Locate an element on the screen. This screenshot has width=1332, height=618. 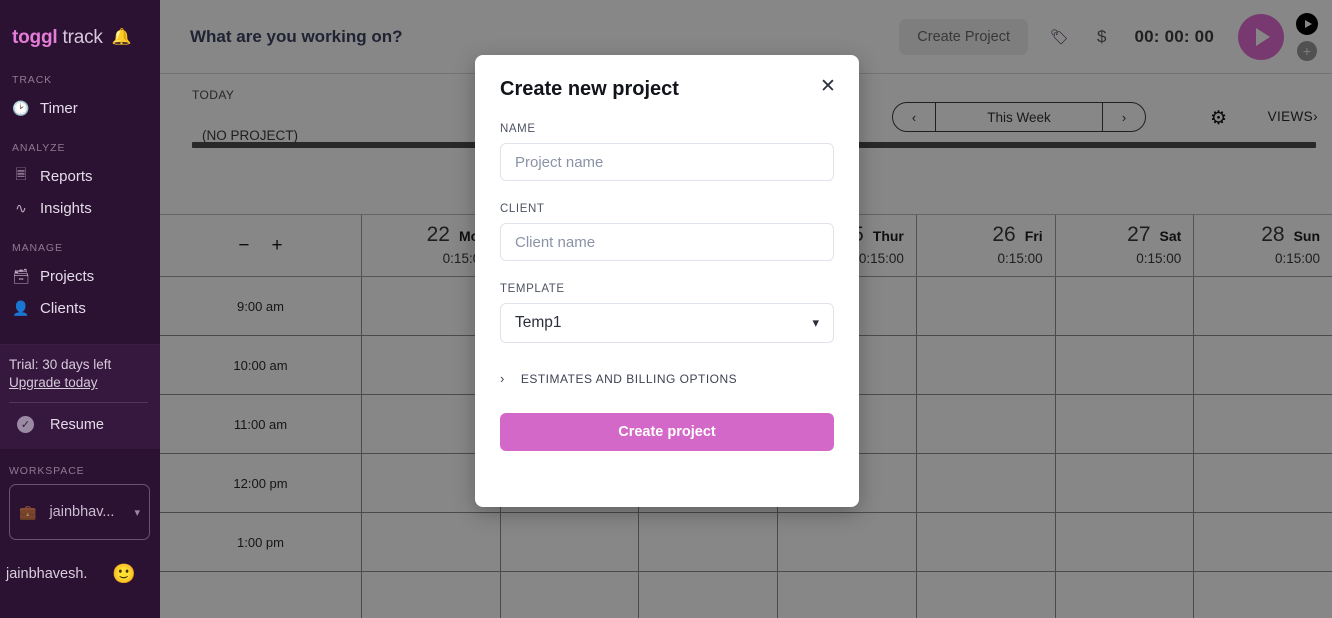
client-field-label: CLIENT is located at coordinates (522, 209).